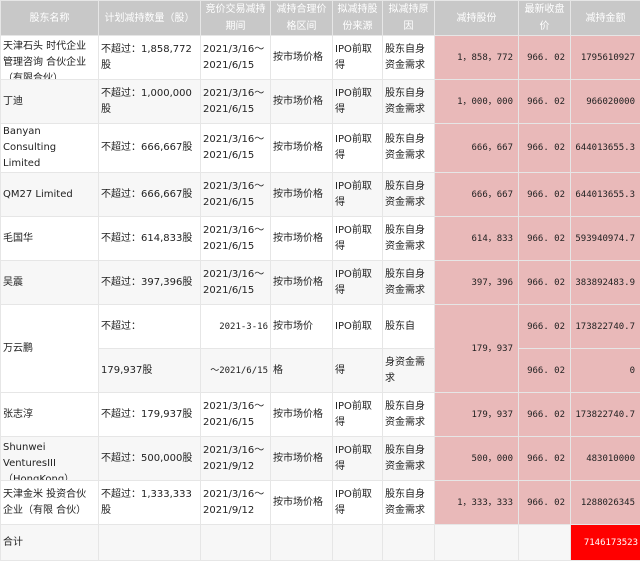 The image size is (640, 561). I want to click on shareholder-name: QM27 Limited, so click(50, 195).